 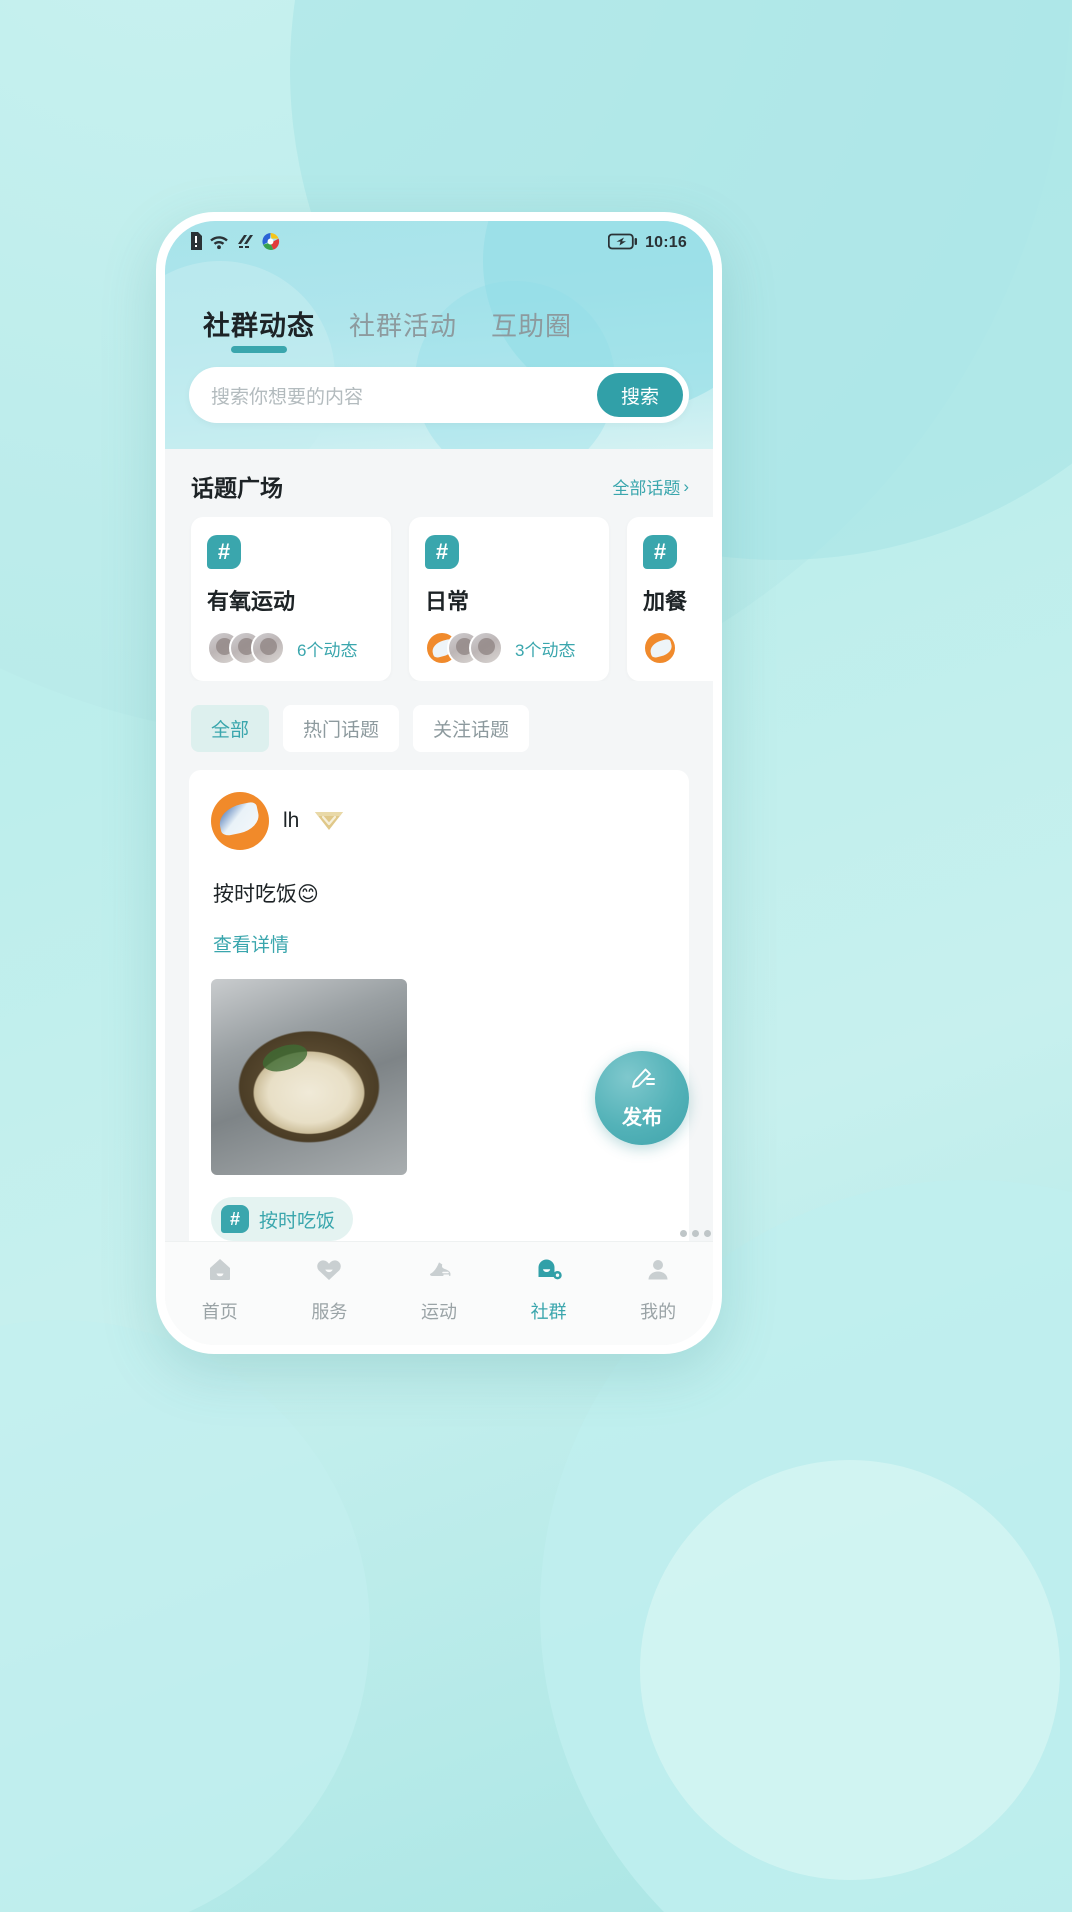 I want to click on app-header: 10:16 社群动态 社群活动 互助圈 搜索你想要的内容 搜索, so click(x=439, y=335).